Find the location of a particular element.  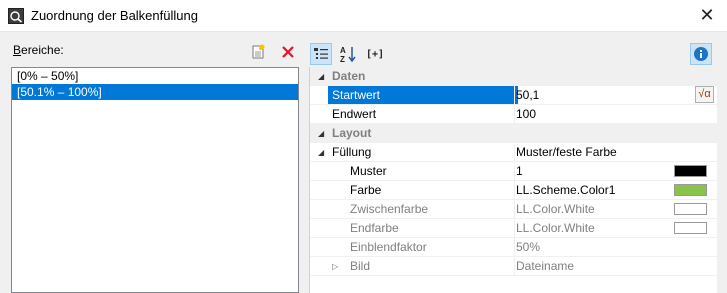

categorized-view-button is located at coordinates (321, 54).